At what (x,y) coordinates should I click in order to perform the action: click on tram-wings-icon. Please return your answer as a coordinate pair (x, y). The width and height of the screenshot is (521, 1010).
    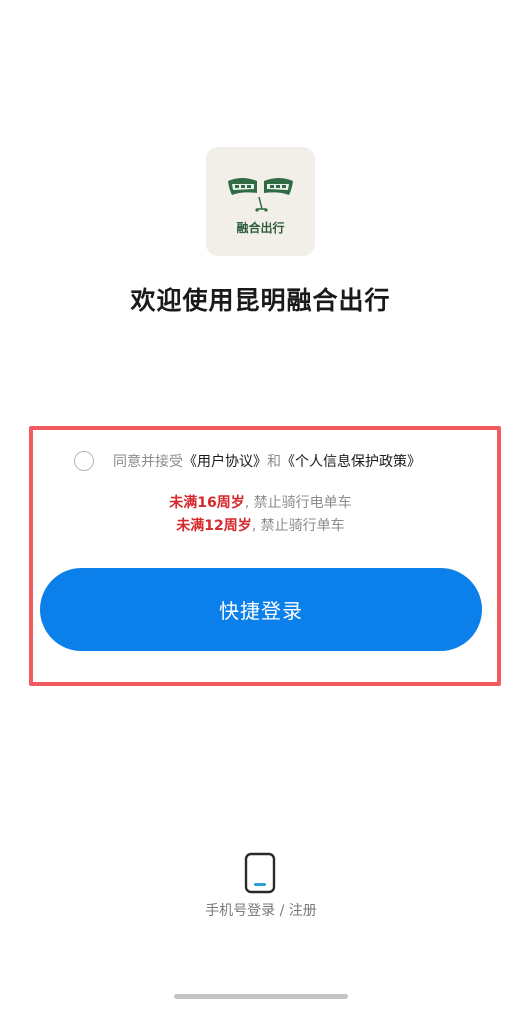
    Looking at the image, I should click on (260, 195).